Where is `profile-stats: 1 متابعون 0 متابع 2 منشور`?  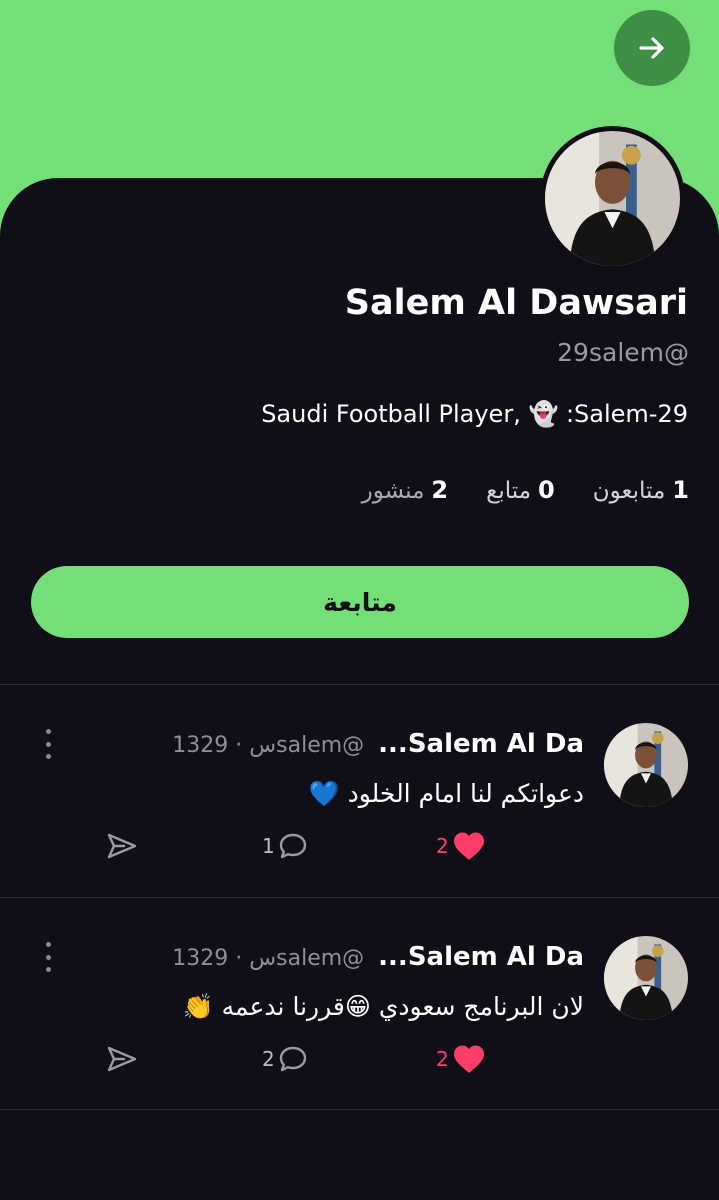 profile-stats: 1 متابعون 0 متابع 2 منشور is located at coordinates (525, 490).